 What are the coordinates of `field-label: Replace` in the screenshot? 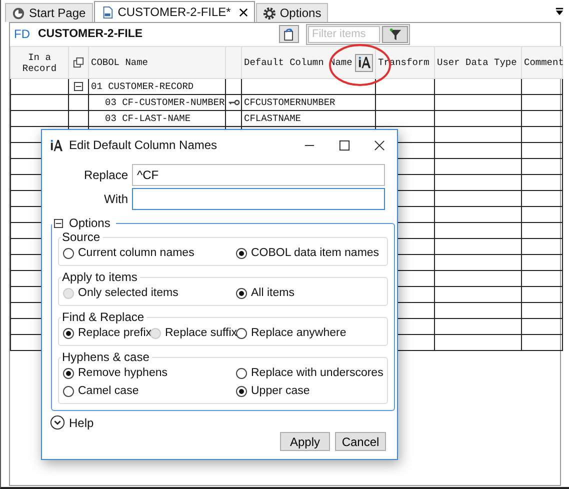 It's located at (105, 175).